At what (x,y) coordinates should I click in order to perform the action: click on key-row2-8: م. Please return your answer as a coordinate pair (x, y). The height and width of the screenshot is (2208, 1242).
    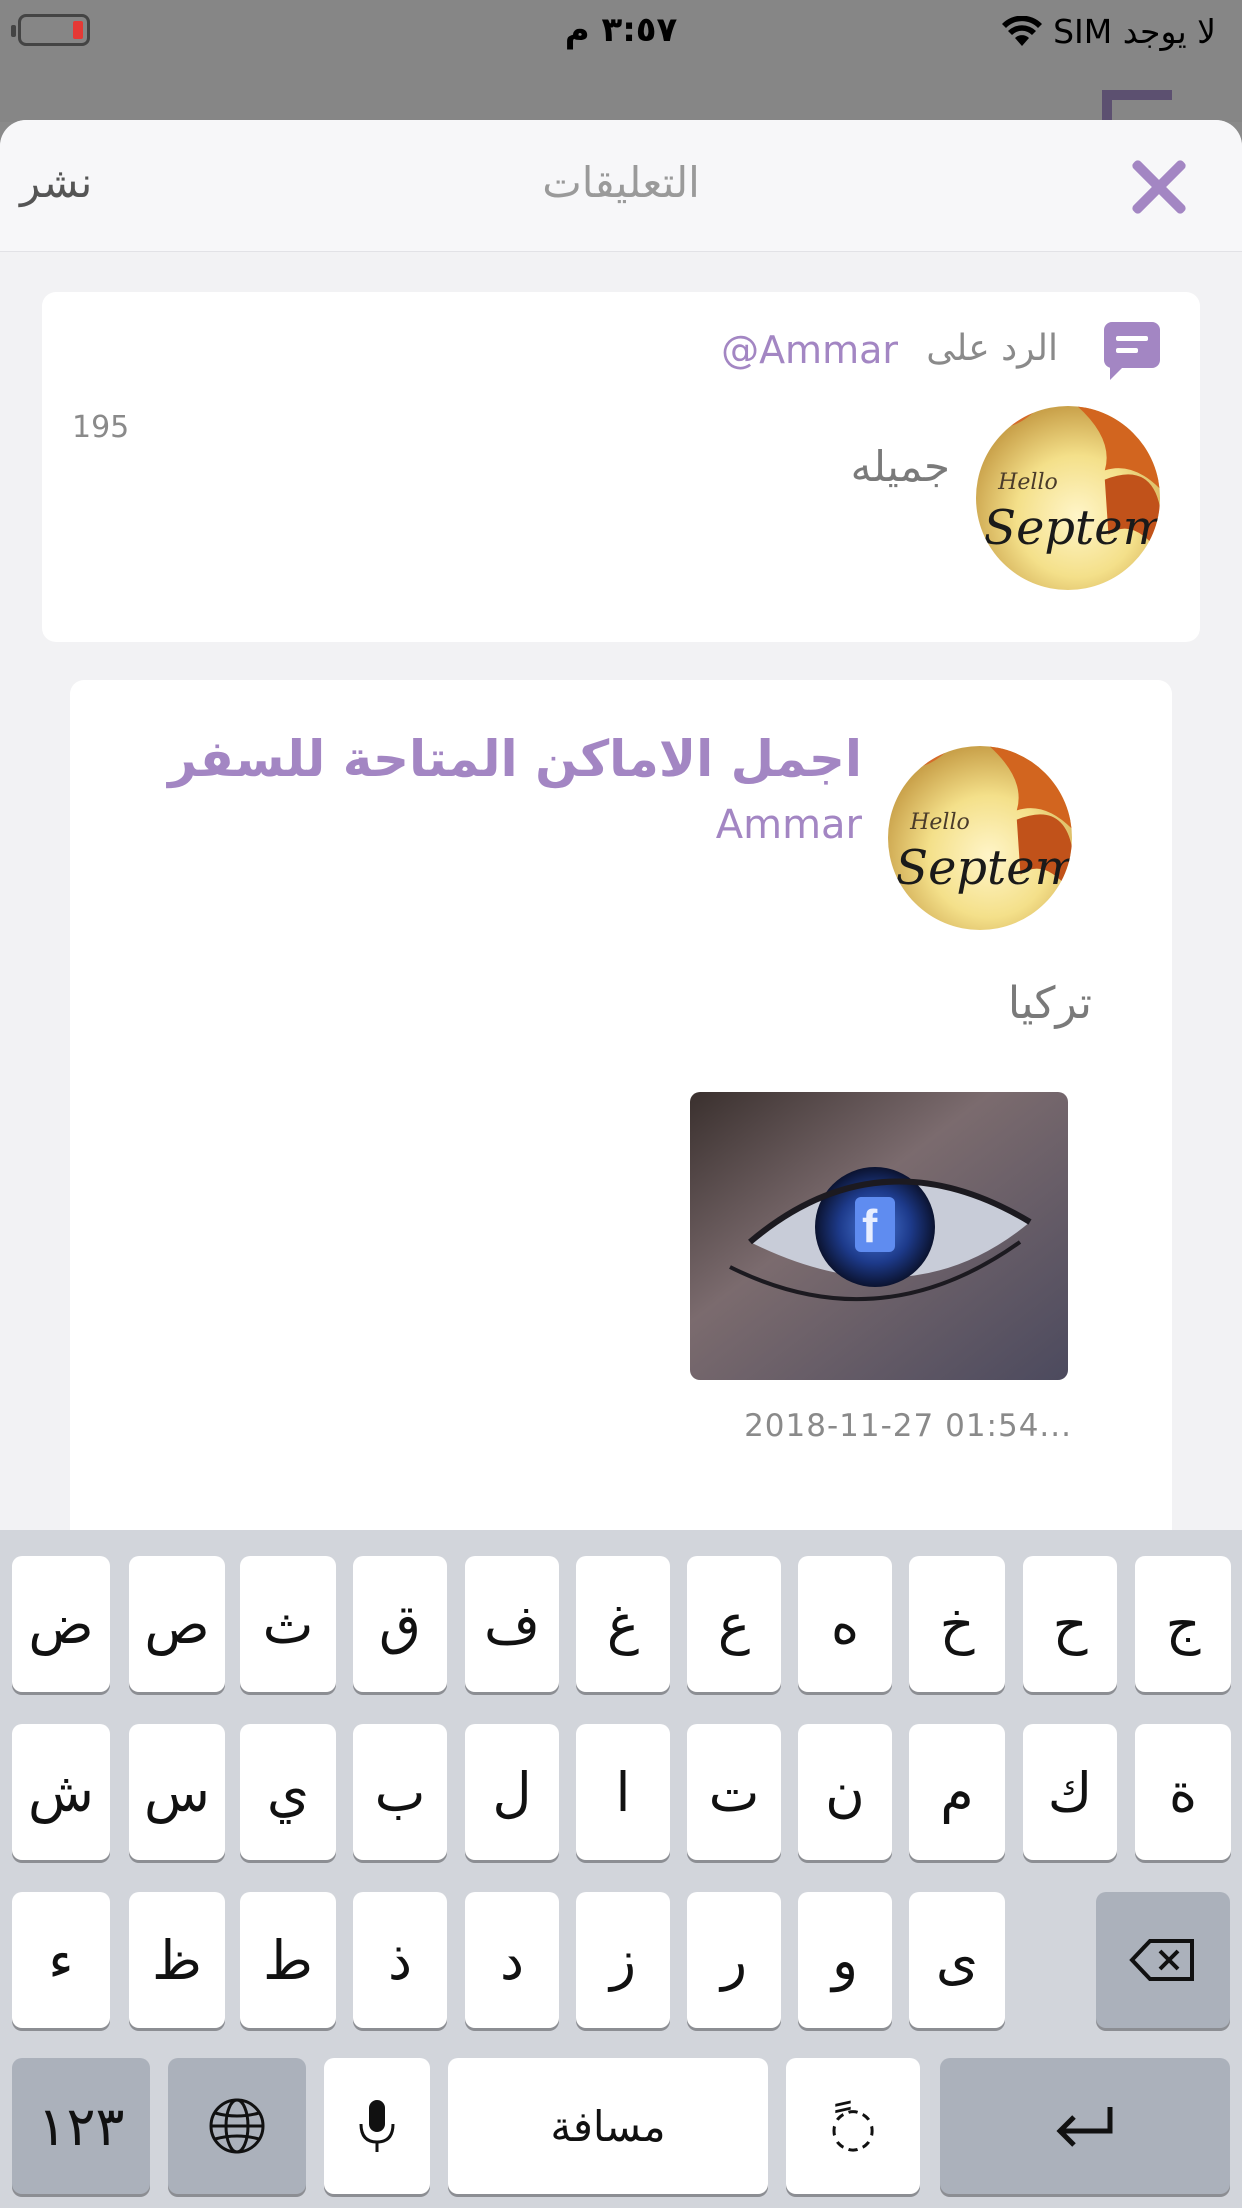
    Looking at the image, I should click on (957, 1792).